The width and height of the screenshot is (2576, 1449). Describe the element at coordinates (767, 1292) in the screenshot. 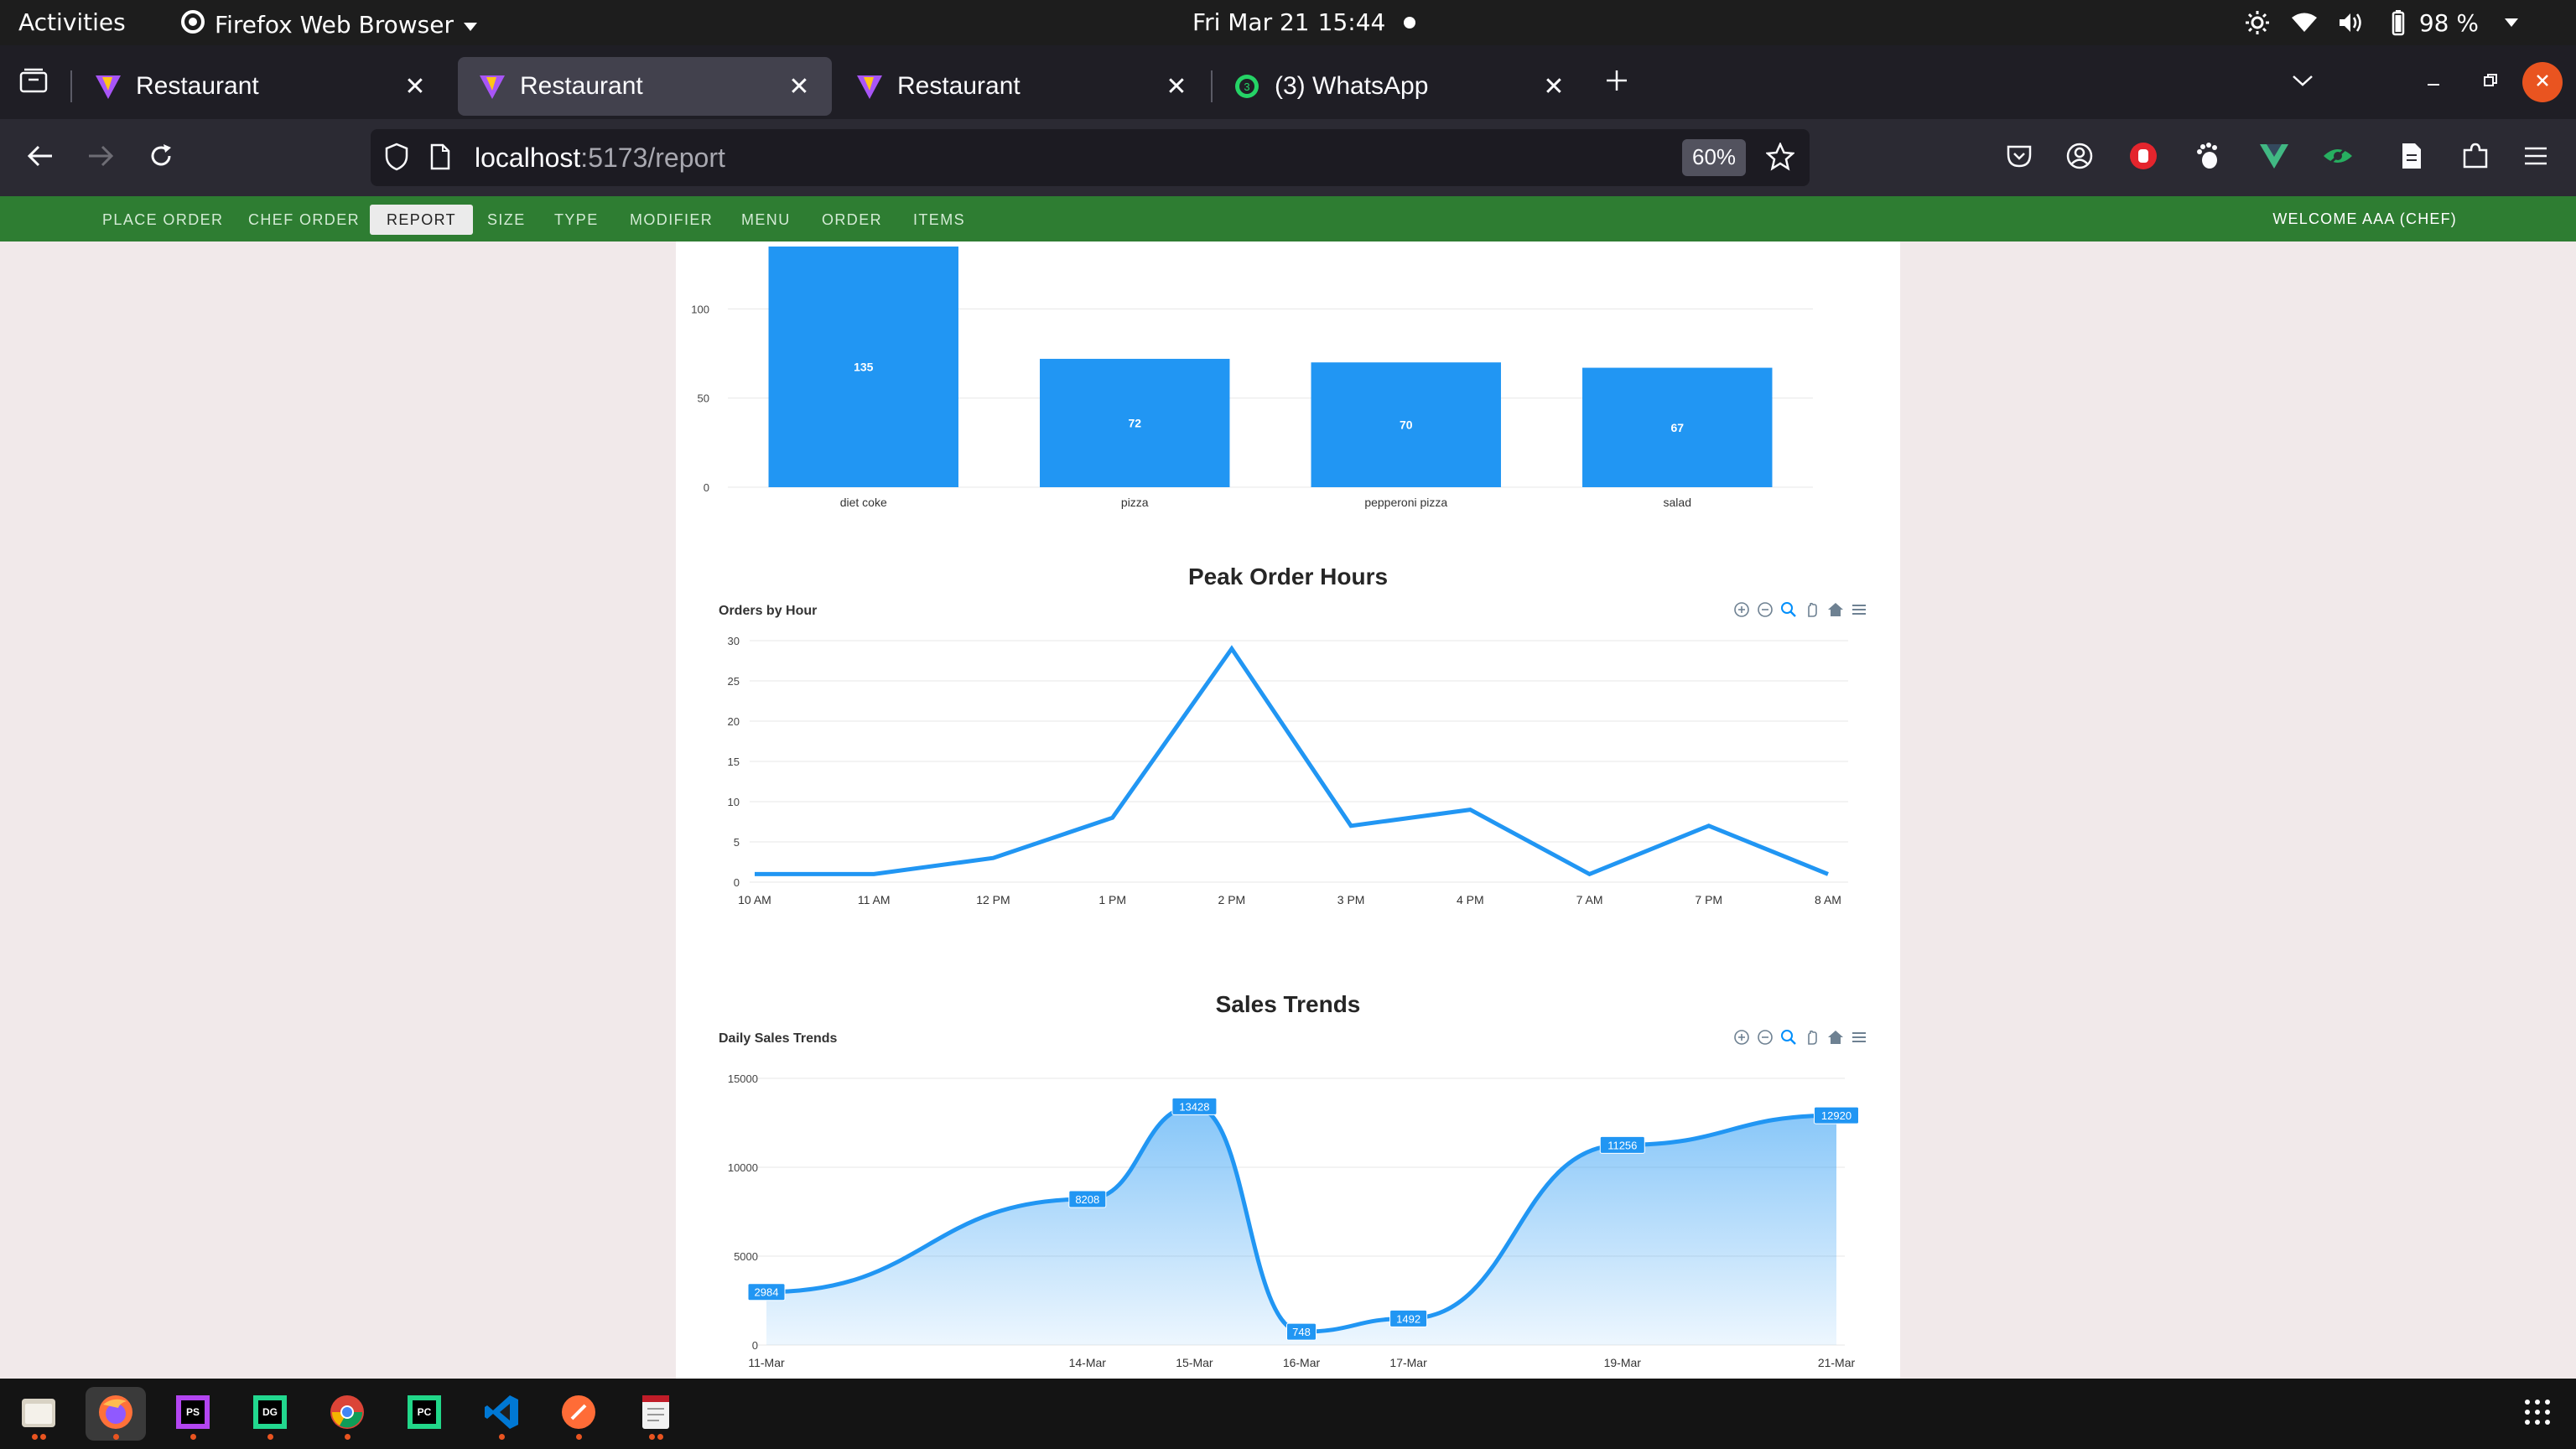

I see `data-label: 2984` at that location.